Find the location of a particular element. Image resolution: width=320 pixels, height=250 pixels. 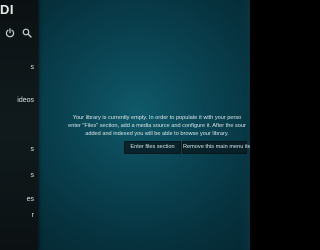

sidebar-item-music-videos: ideos is located at coordinates (19, 101).